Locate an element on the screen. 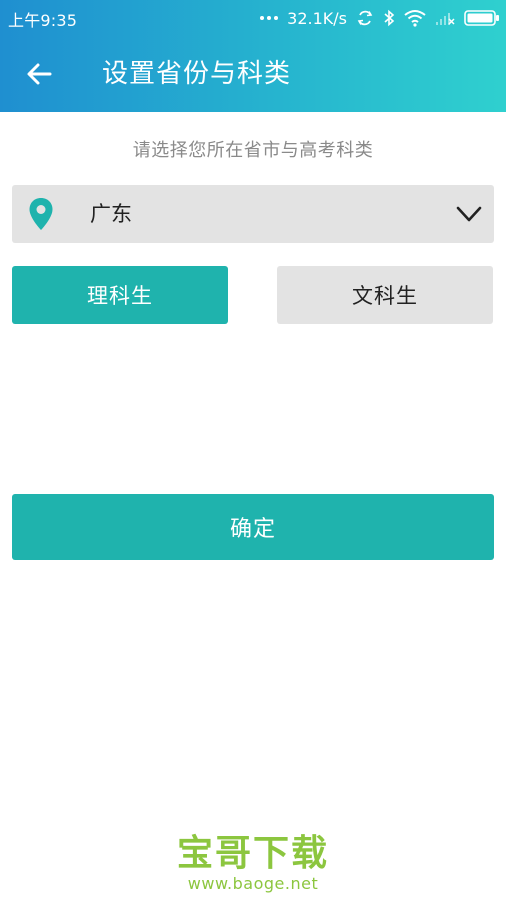 Image resolution: width=506 pixels, height=900 pixels. nav-bar: 设置省份与科类 is located at coordinates (253, 74).